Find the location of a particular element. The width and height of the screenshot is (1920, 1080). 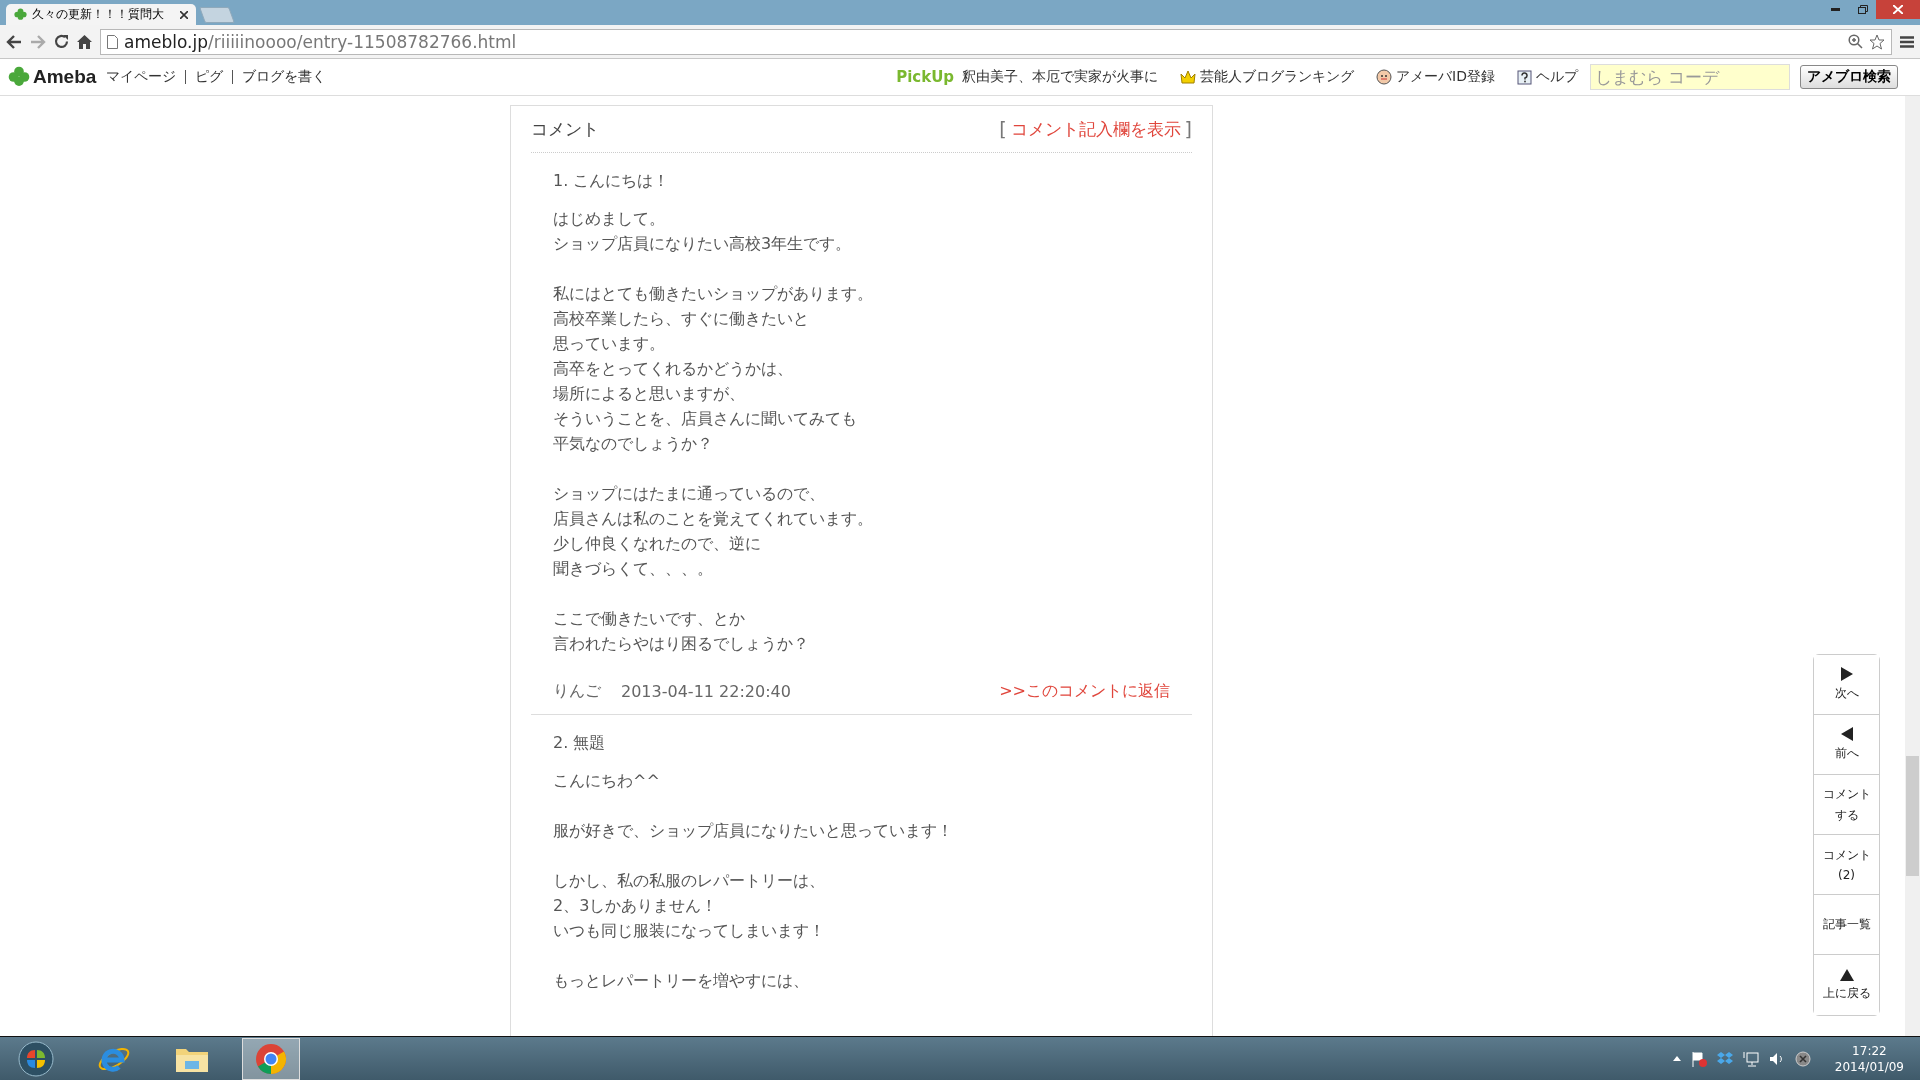

side-nav-label: 前へ is located at coordinates (1846, 753).